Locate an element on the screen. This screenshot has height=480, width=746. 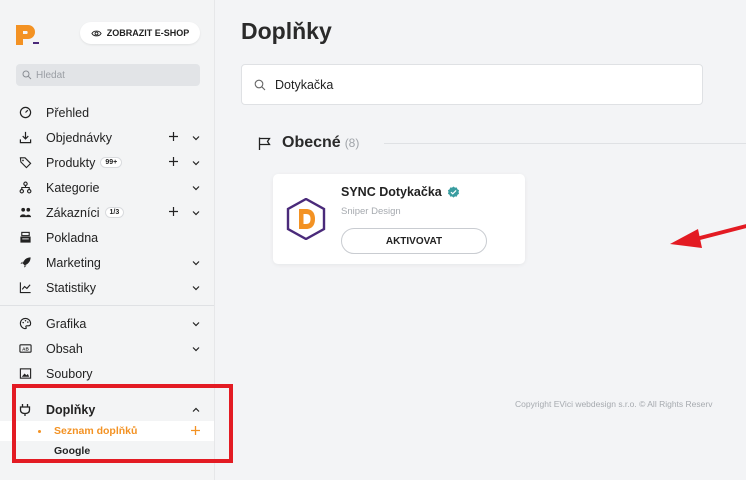
sidebar-item-statistiky: Statistiky is located at coordinates (107, 287).